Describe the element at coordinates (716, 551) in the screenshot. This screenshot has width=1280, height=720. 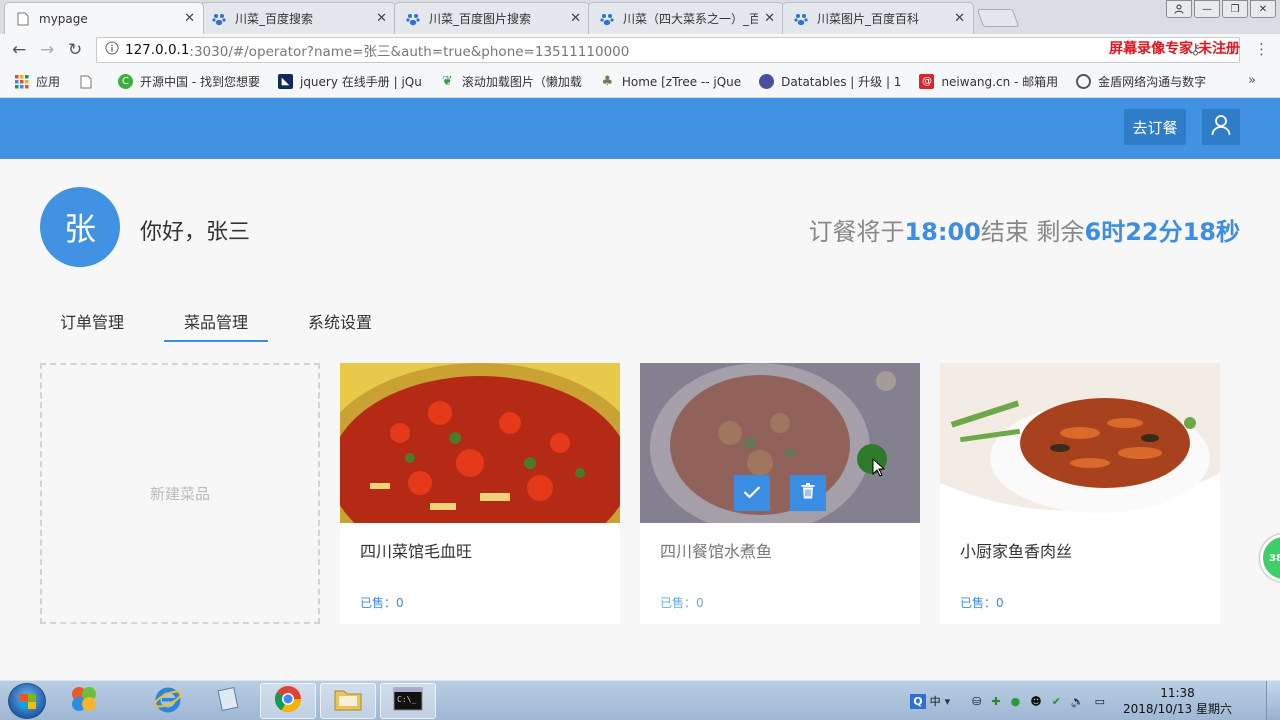
I see `dish-name: 四川餐馆水煮鱼` at that location.